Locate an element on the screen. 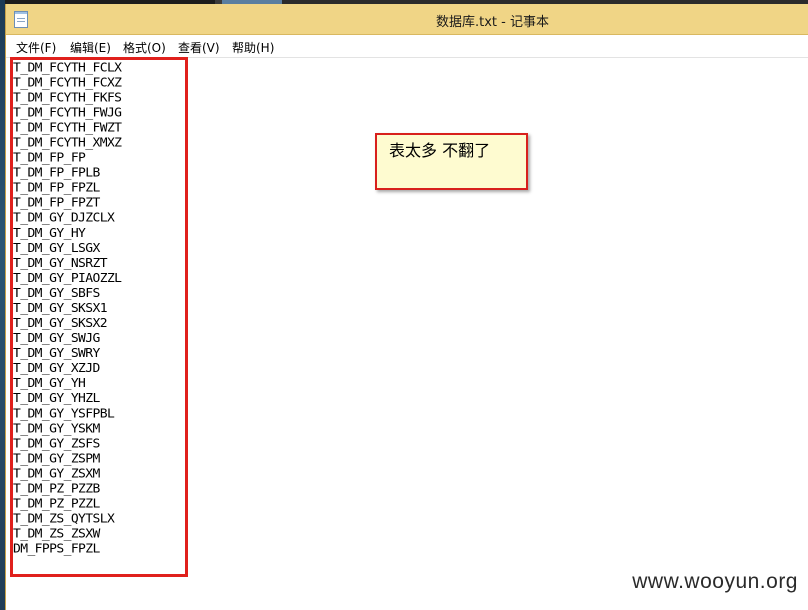  watermark-text: www.wooyun.org is located at coordinates (715, 581).